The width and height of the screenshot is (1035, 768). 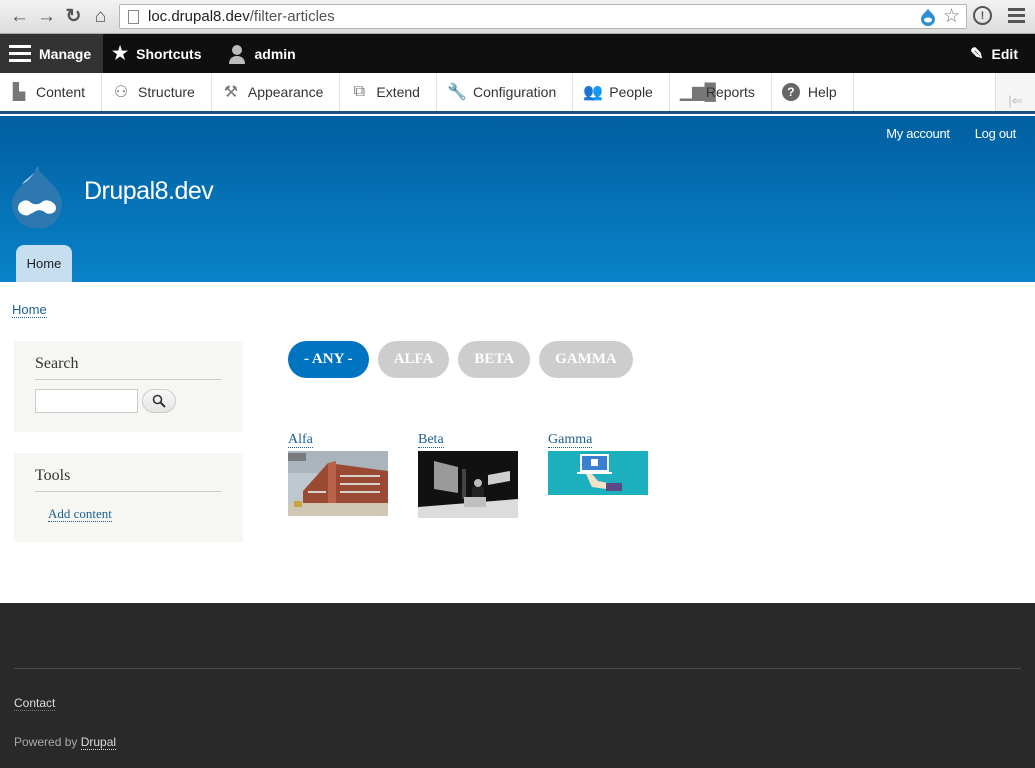 I want to click on reload-button: ↻, so click(x=73, y=17).